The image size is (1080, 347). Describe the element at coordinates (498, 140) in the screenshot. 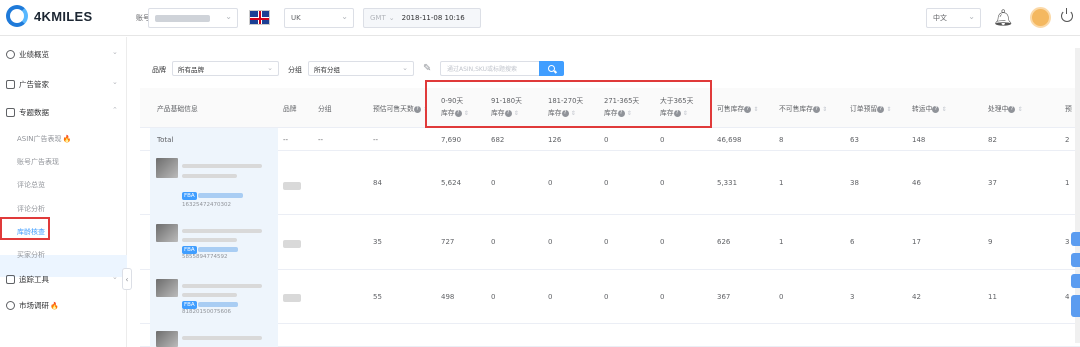

I see `total-age-91-180: 682` at that location.